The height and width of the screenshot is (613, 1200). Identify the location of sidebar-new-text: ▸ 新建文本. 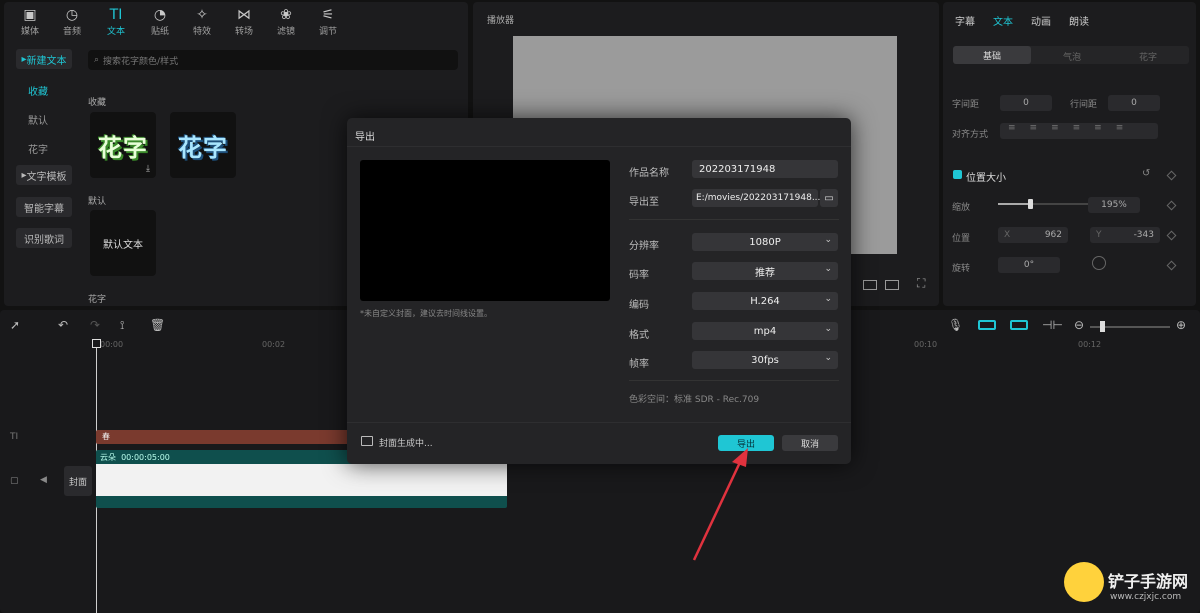
(44, 59).